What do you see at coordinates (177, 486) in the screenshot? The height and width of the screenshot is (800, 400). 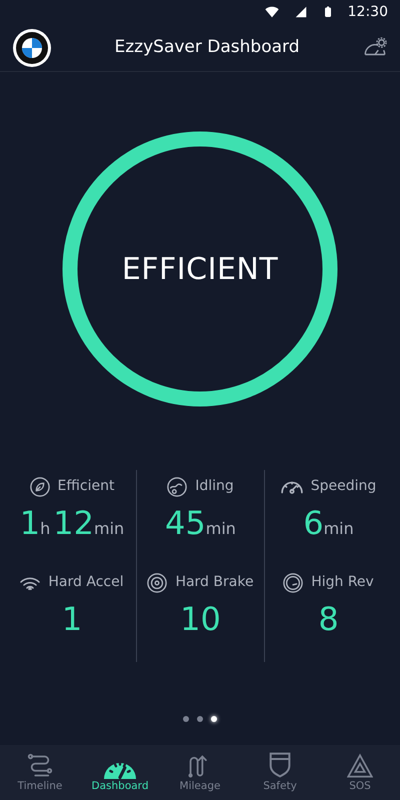 I see `engine-icon` at bounding box center [177, 486].